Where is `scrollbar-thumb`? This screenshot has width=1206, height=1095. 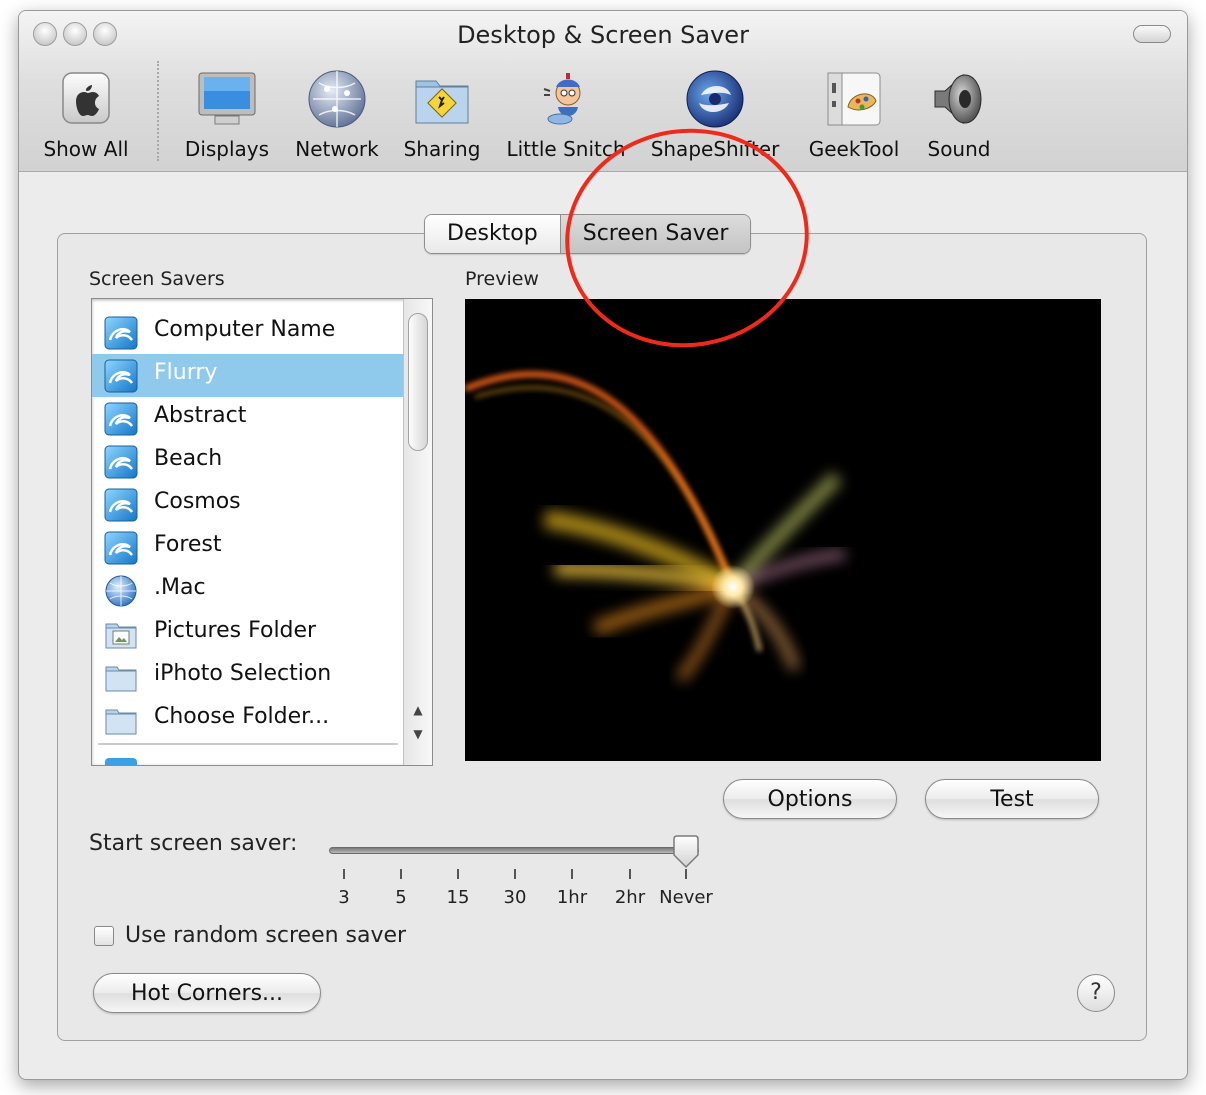 scrollbar-thumb is located at coordinates (418, 382).